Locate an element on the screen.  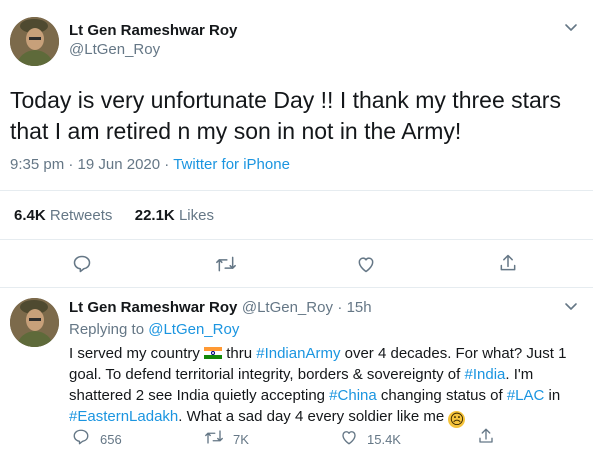
reply-text-segment: thru is located at coordinates (239, 353).